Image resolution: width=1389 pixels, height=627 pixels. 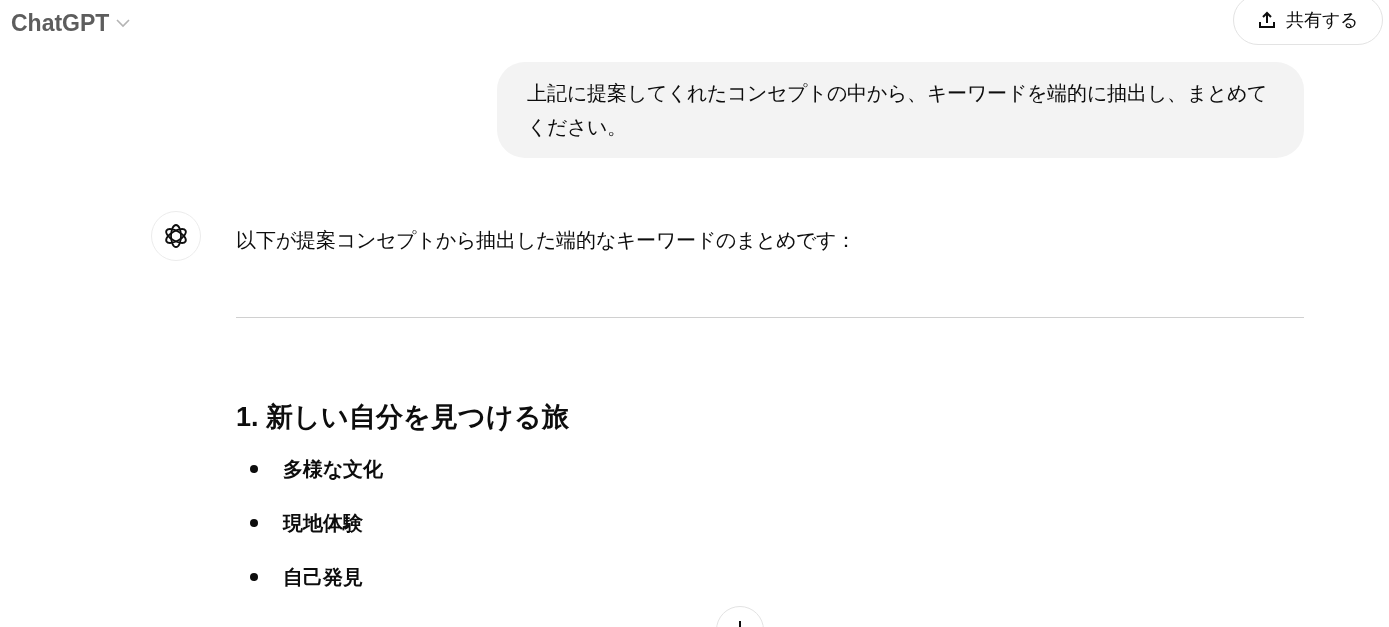 I want to click on keyword-item: 多様な文化, so click(x=333, y=469).